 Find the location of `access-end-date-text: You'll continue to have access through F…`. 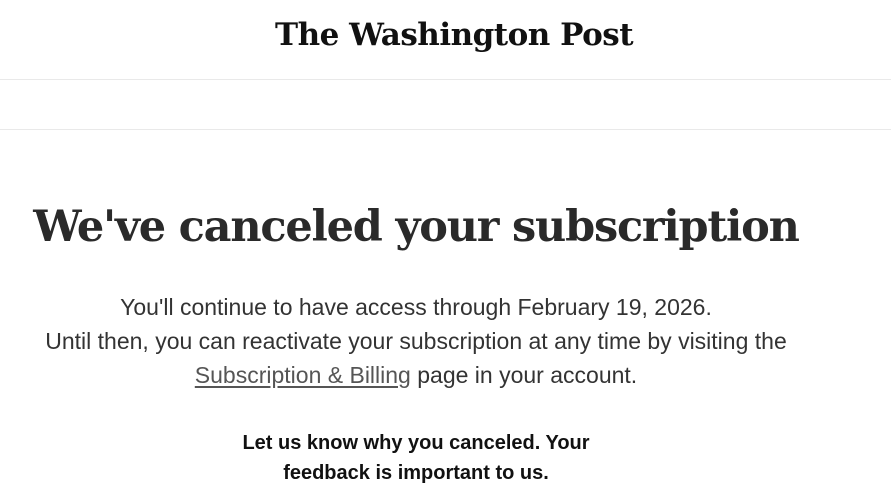

access-end-date-text: You'll continue to have access through F… is located at coordinates (416, 307).